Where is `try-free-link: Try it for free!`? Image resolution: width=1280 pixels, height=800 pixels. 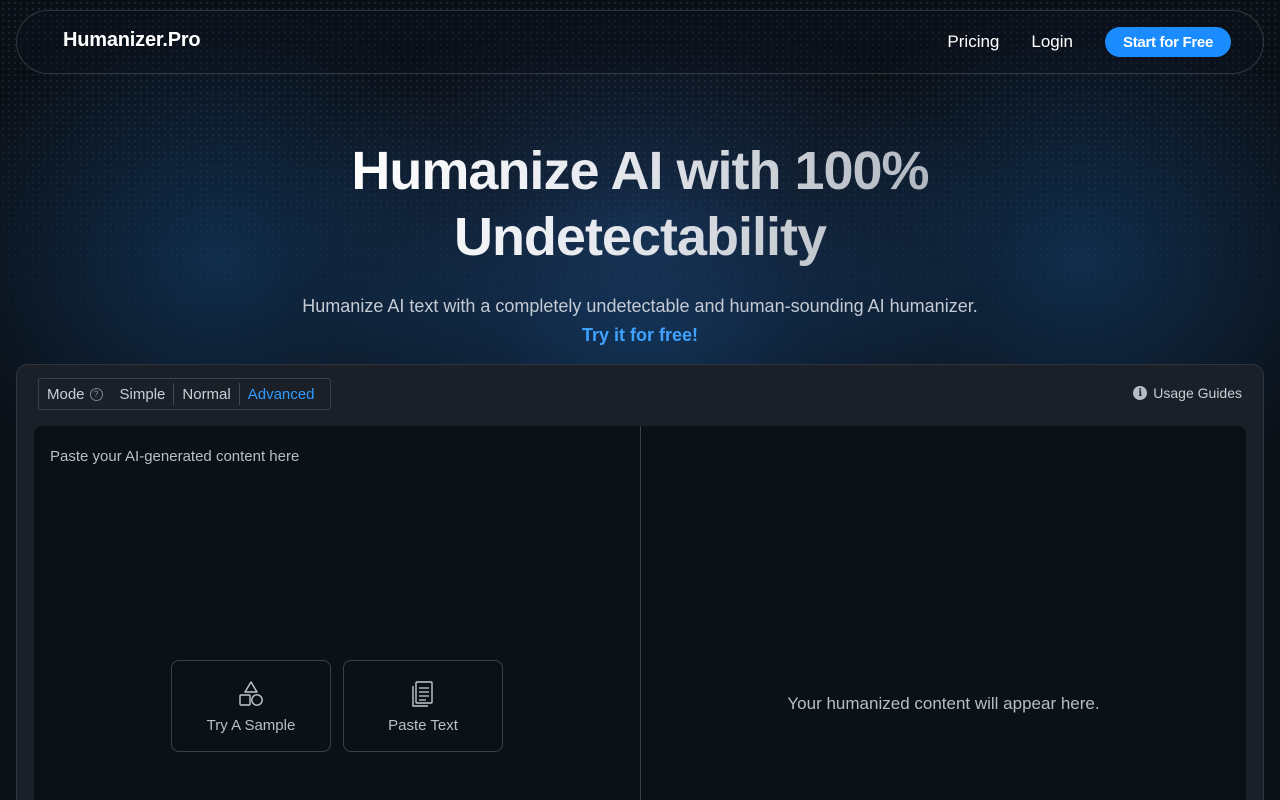
try-free-link: Try it for free! is located at coordinates (640, 335).